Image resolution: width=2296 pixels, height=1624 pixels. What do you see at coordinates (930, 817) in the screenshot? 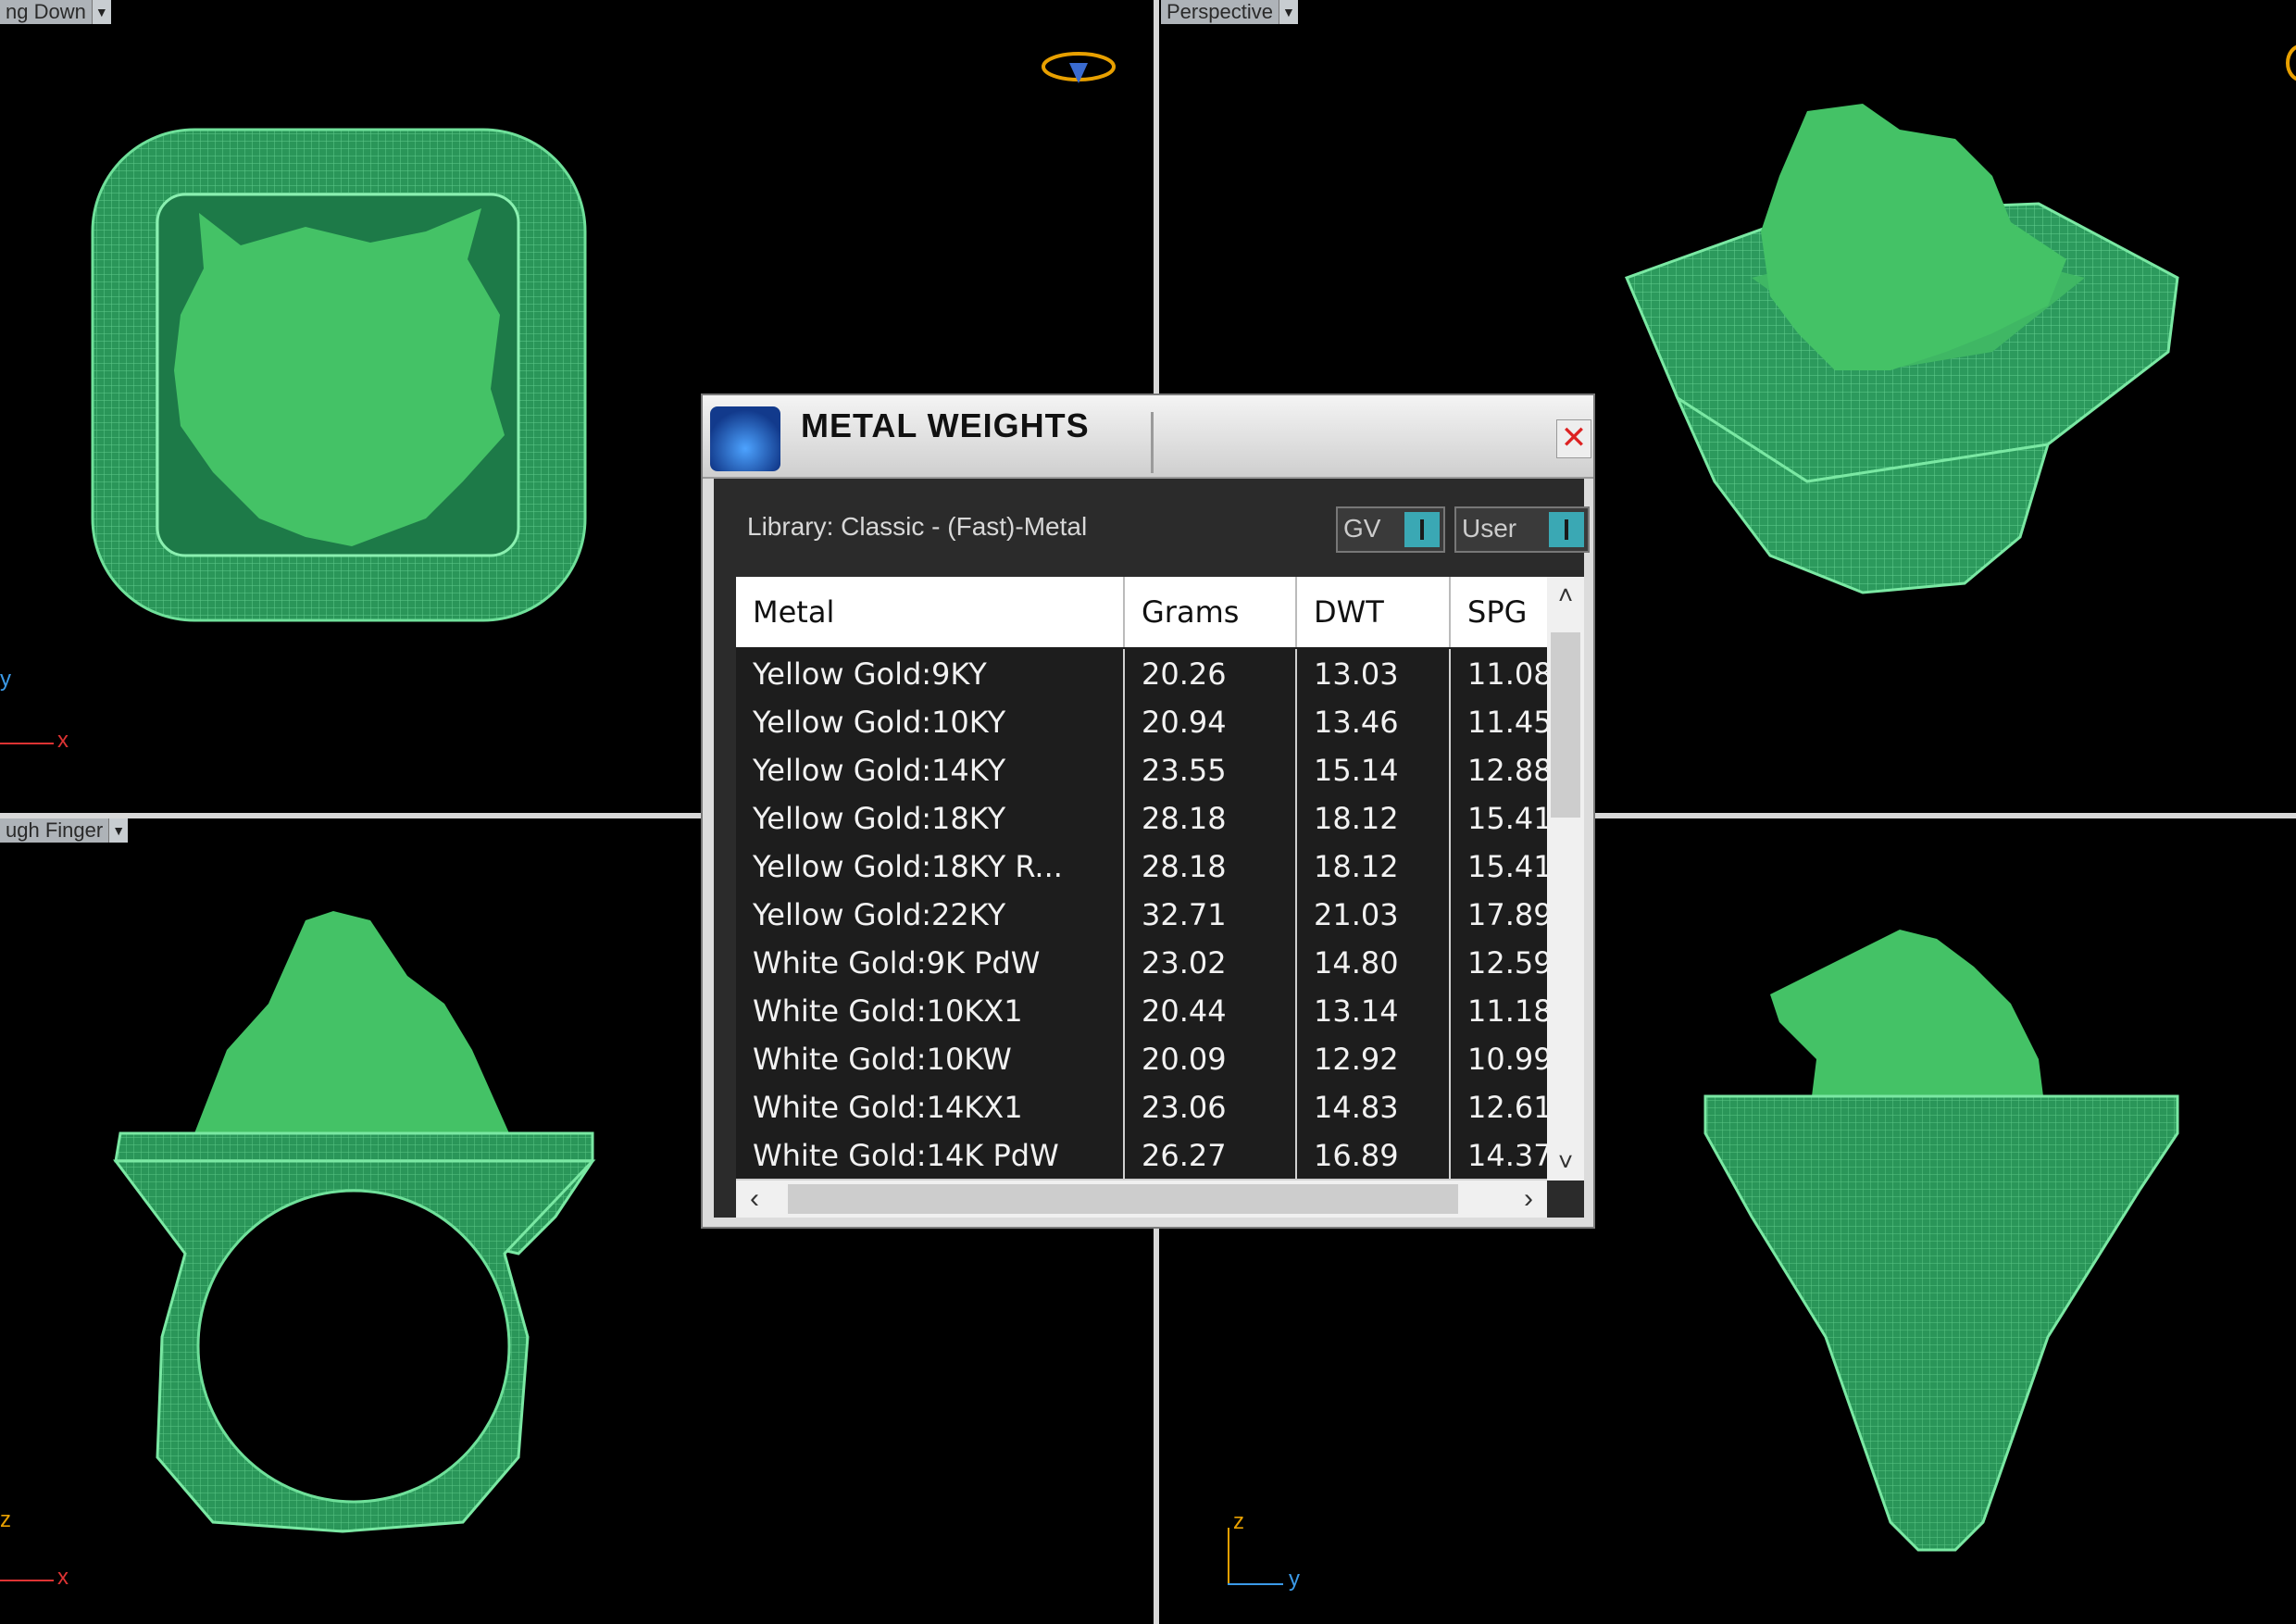
I see `metal-cell: Yellow Gold:18KY` at bounding box center [930, 817].